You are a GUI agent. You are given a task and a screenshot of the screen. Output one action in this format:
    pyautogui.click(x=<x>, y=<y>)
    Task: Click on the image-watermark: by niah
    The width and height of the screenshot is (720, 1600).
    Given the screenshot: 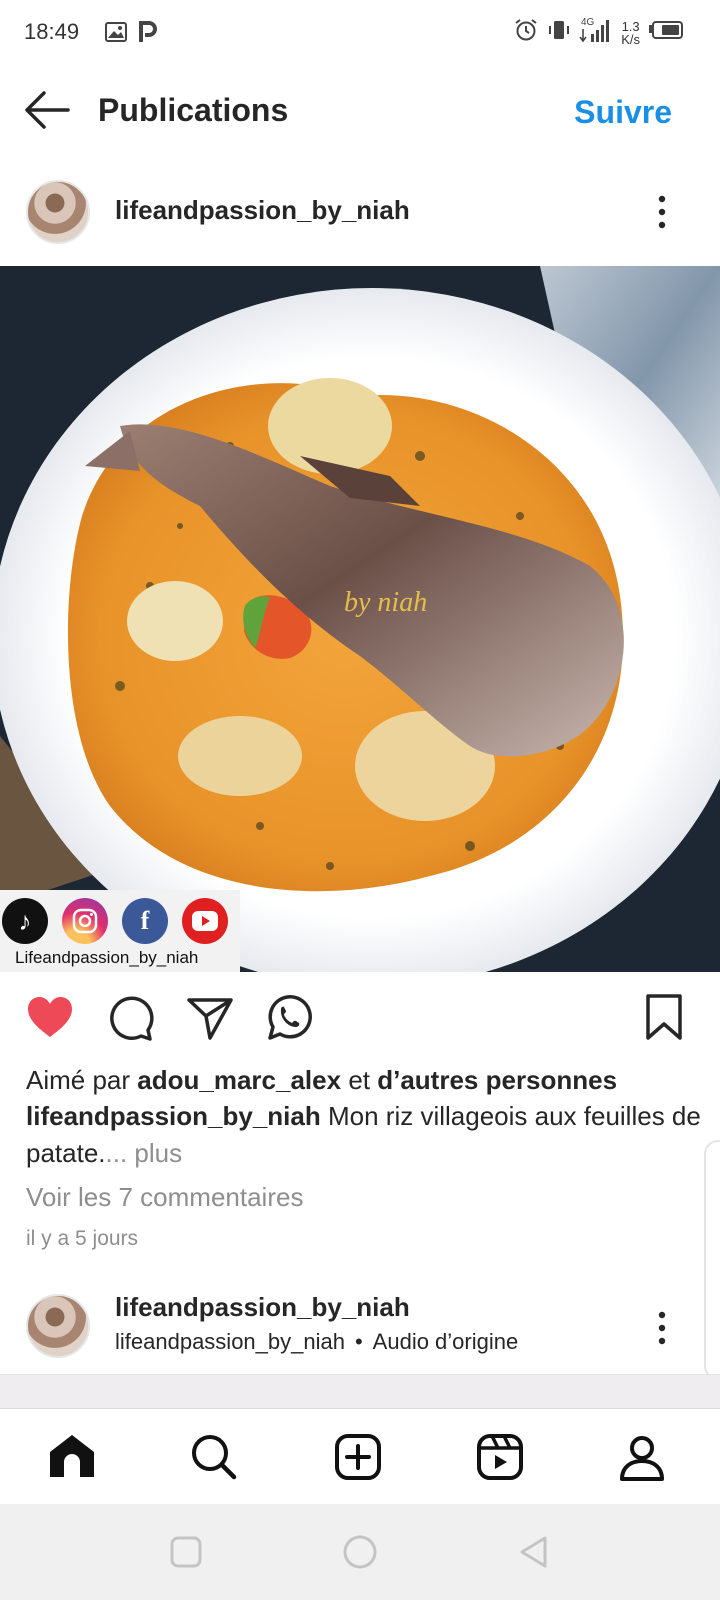 What is the action you would take?
    pyautogui.click(x=385, y=602)
    